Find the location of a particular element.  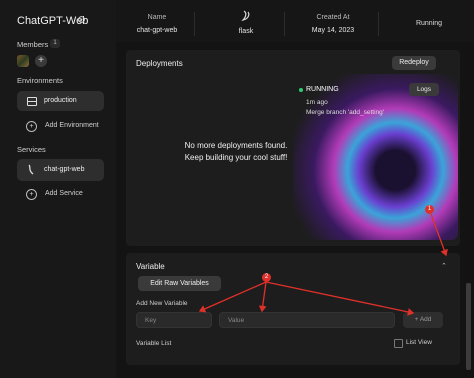

list-view-label: List View is located at coordinates (419, 342).